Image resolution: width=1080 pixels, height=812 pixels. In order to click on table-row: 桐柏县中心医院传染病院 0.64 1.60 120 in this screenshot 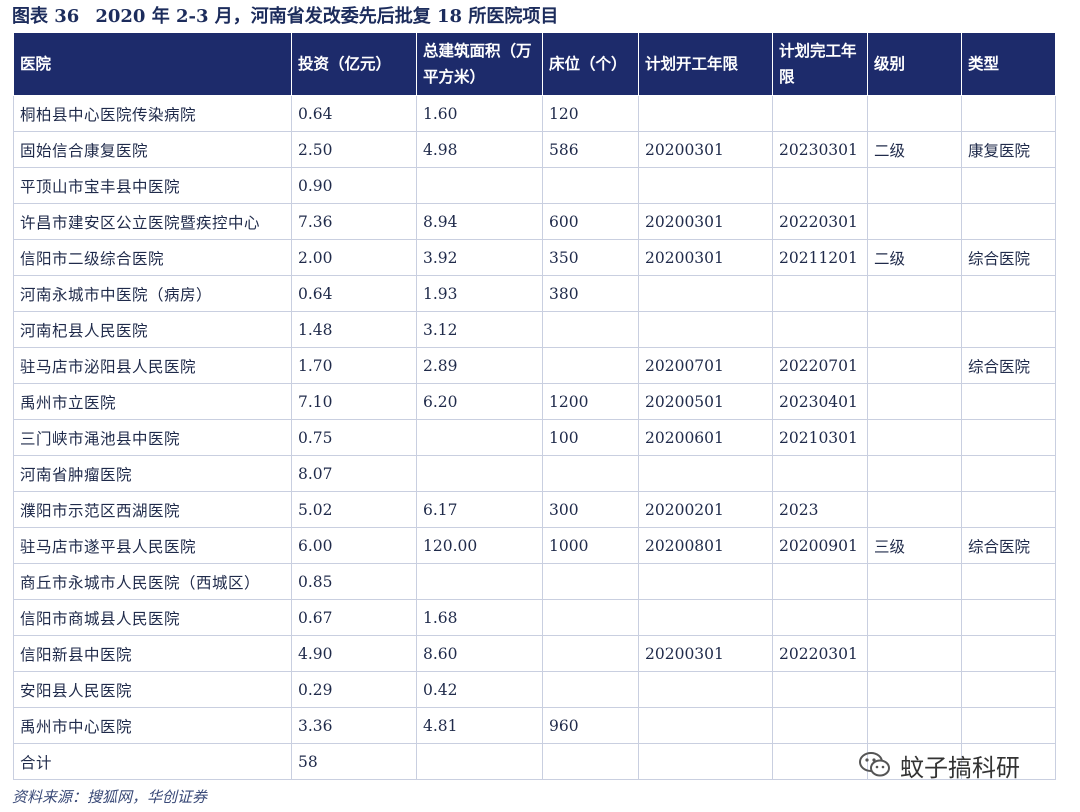, I will do `click(534, 113)`.